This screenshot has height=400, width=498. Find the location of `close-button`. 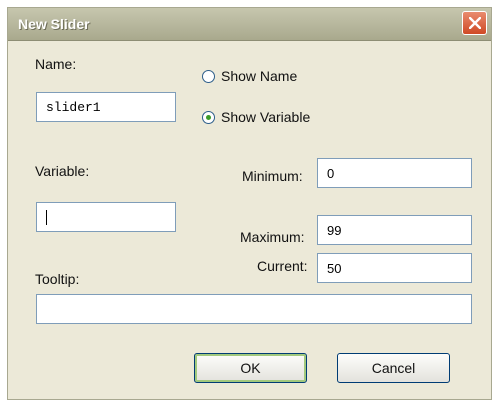

close-button is located at coordinates (474, 23).